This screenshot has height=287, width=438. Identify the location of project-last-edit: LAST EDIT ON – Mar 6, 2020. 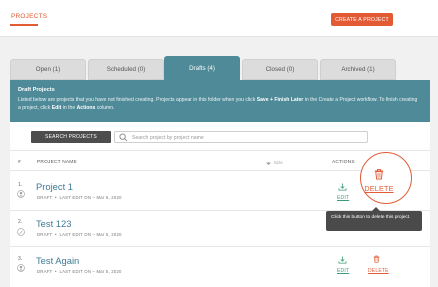
(90, 197).